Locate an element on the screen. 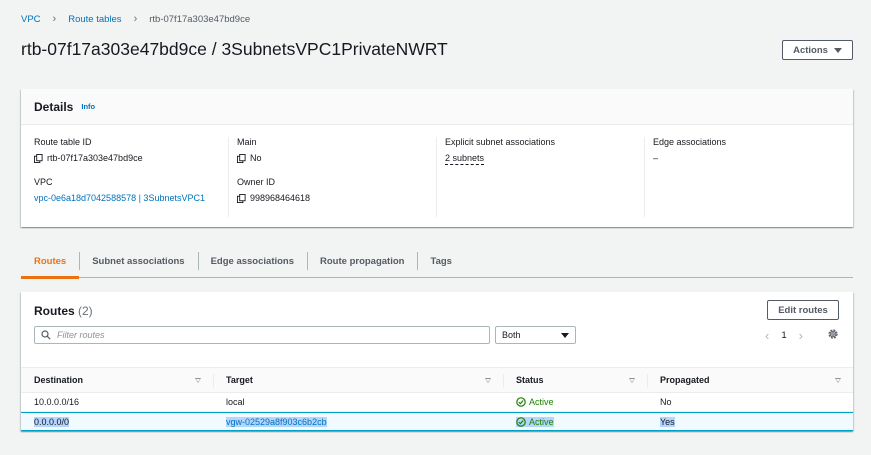  tab-route-propagation: Route propagation is located at coordinates (362, 261).